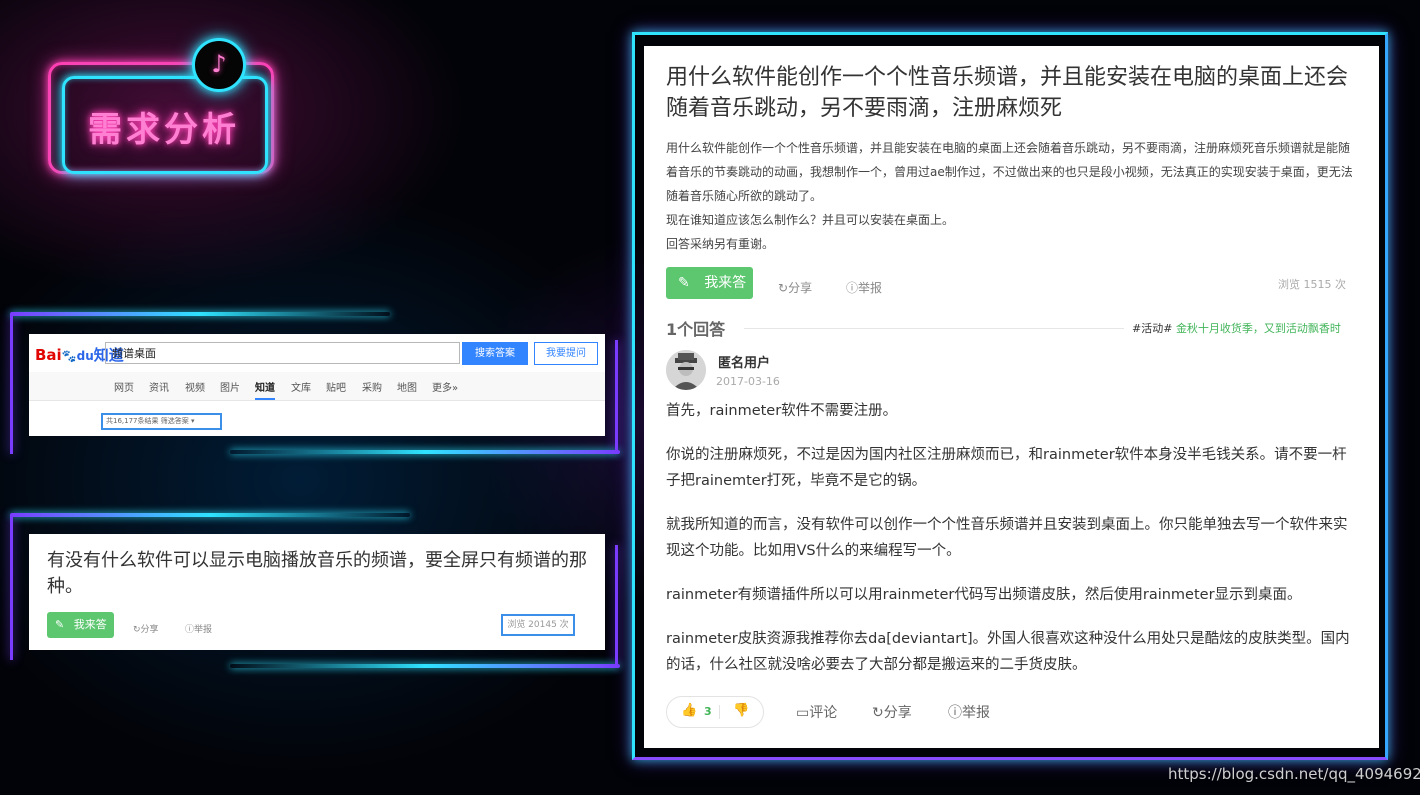  Describe the element at coordinates (159, 386) in the screenshot. I see `nav-item-news: 资讯` at that location.